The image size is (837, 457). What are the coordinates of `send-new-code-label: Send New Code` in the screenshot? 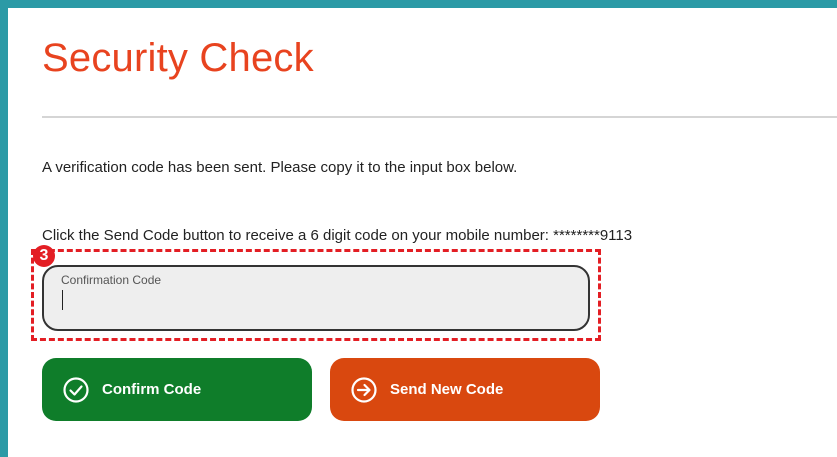 It's located at (447, 389).